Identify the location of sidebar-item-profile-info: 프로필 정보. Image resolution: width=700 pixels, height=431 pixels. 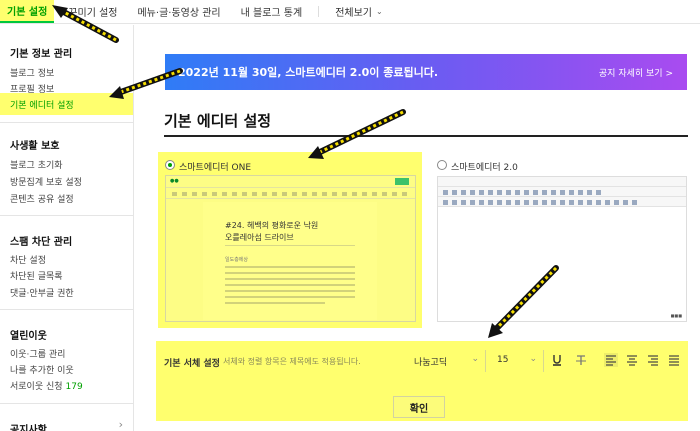
(32, 88).